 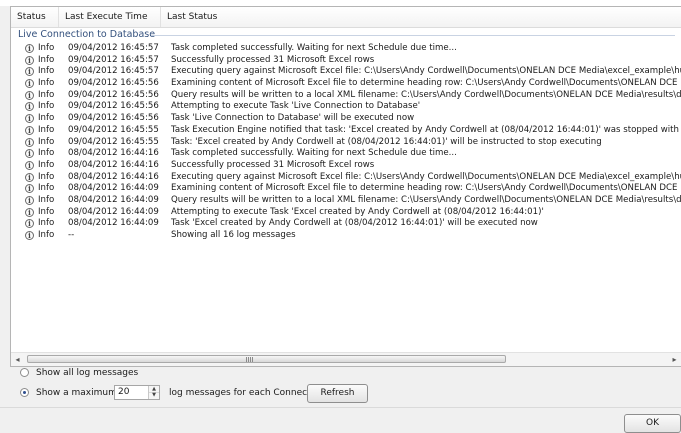 What do you see at coordinates (250, 359) in the screenshot?
I see `scroll-grip-icon` at bounding box center [250, 359].